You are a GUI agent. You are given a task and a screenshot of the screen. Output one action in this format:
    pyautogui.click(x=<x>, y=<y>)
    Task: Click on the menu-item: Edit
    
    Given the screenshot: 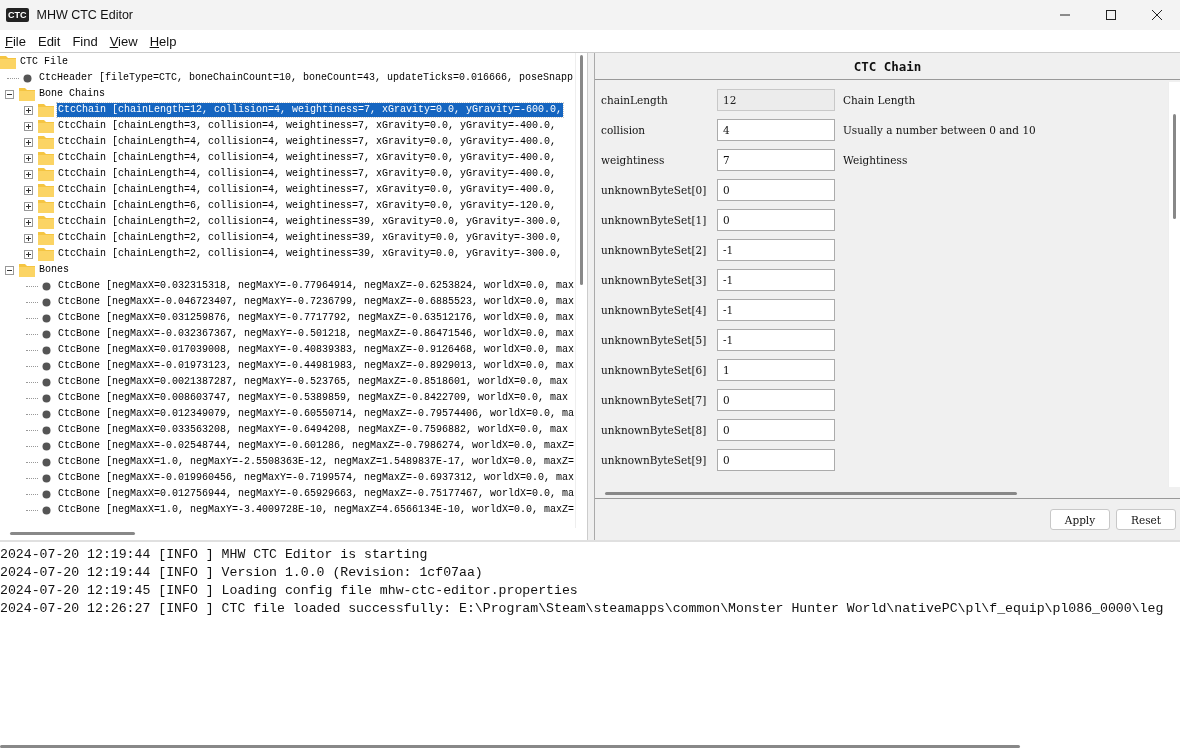 What is the action you would take?
    pyautogui.click(x=49, y=41)
    